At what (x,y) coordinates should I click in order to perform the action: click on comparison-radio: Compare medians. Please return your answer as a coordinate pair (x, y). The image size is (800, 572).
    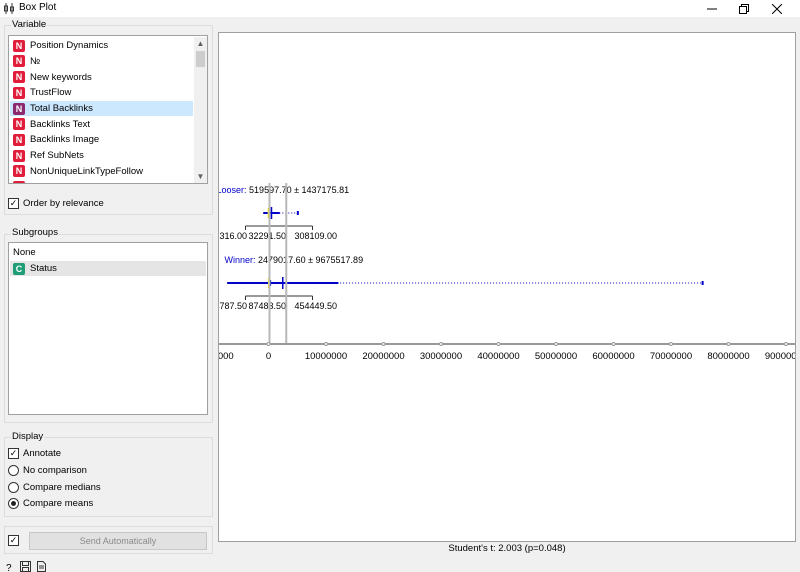
    Looking at the image, I should click on (54, 487).